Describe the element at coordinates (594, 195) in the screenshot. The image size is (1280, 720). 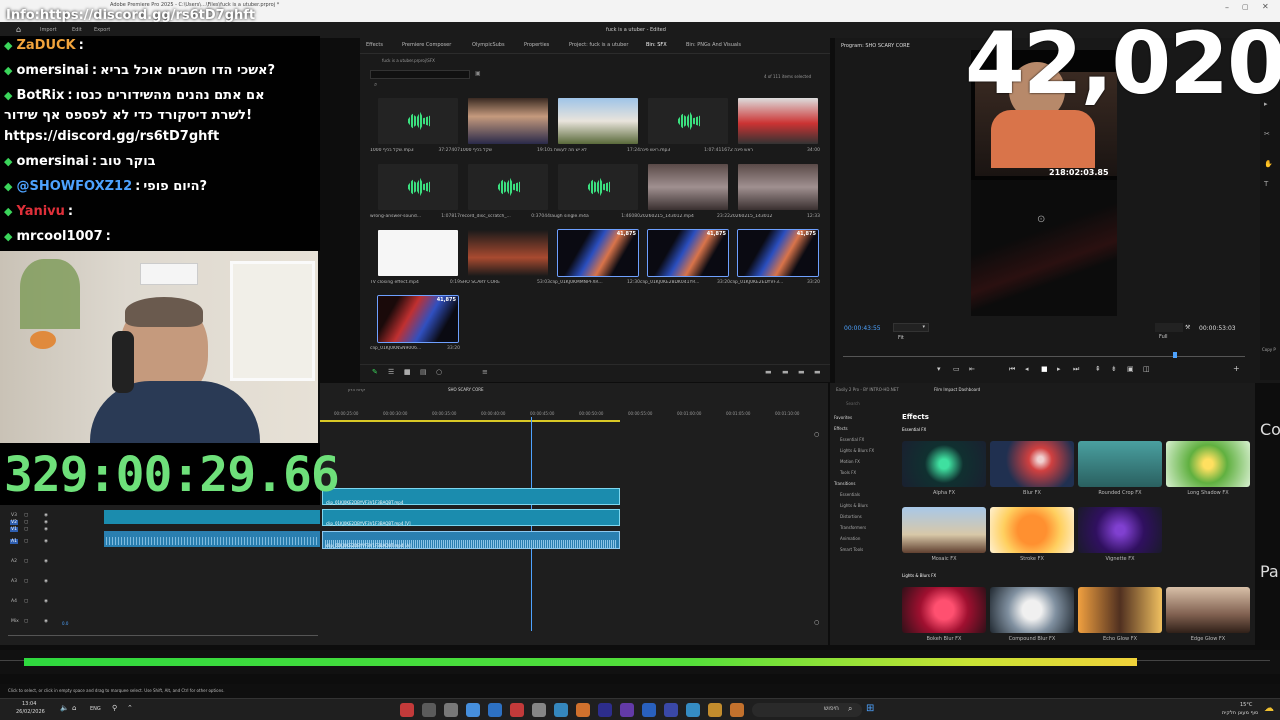
I see `bin-item: laugh single.m4a 1:46080` at that location.